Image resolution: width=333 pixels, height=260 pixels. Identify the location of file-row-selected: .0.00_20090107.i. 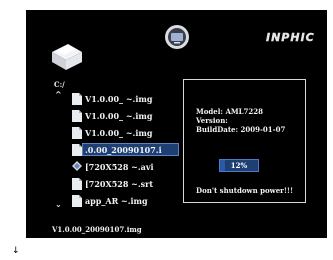
(116, 150).